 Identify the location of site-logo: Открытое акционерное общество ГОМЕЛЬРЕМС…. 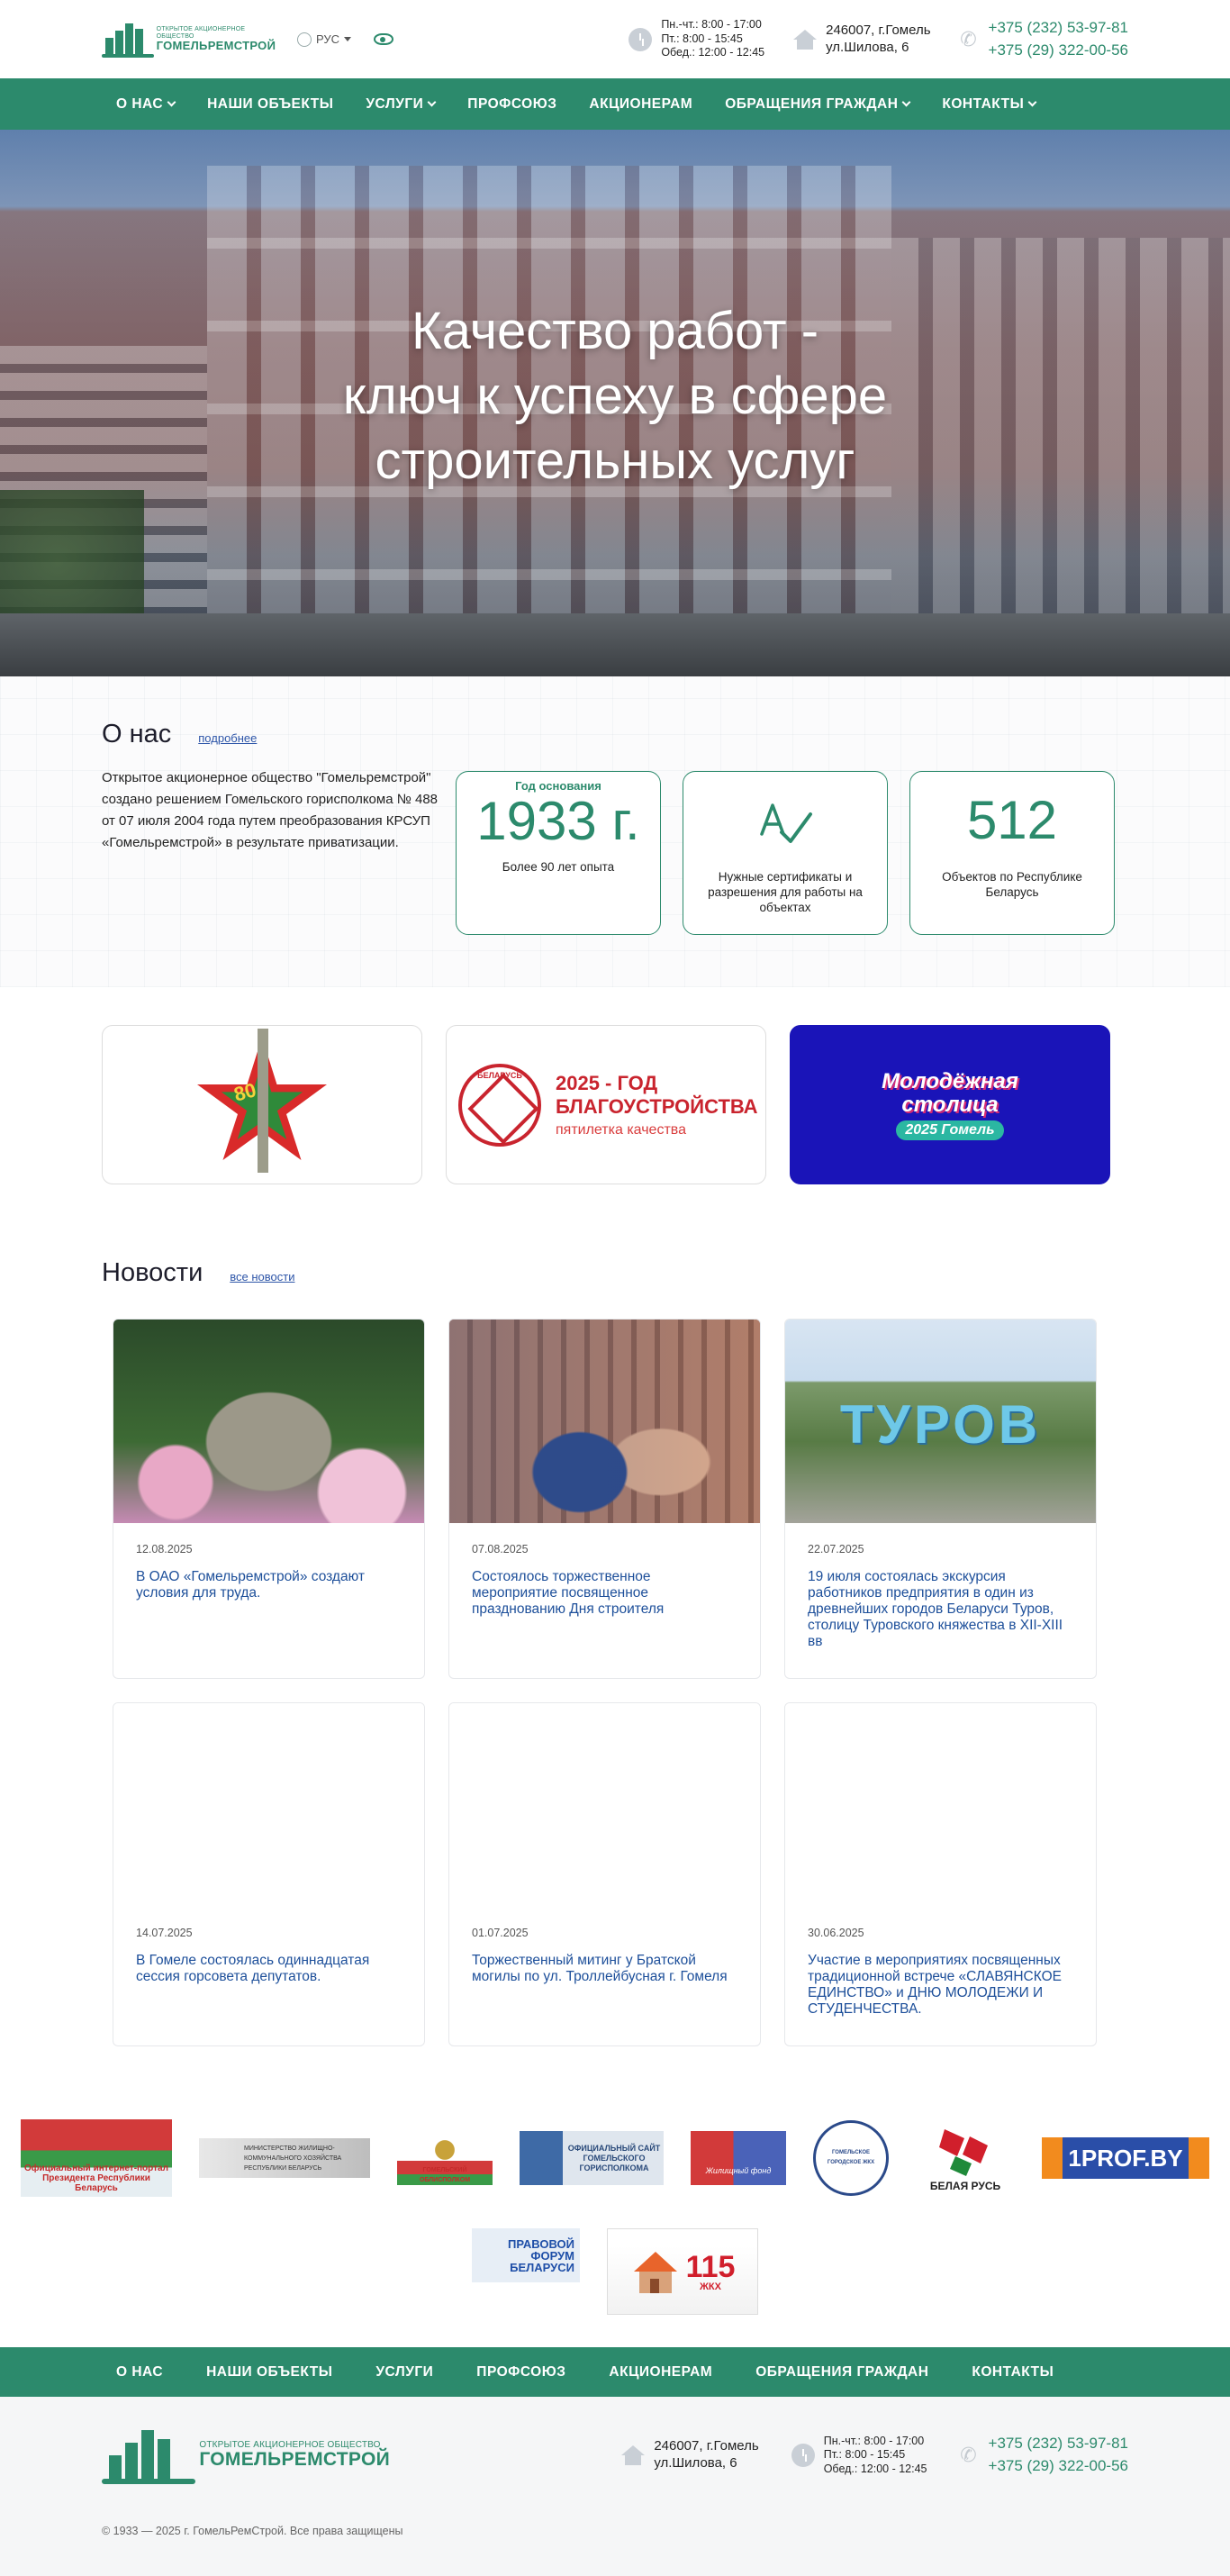
(189, 40).